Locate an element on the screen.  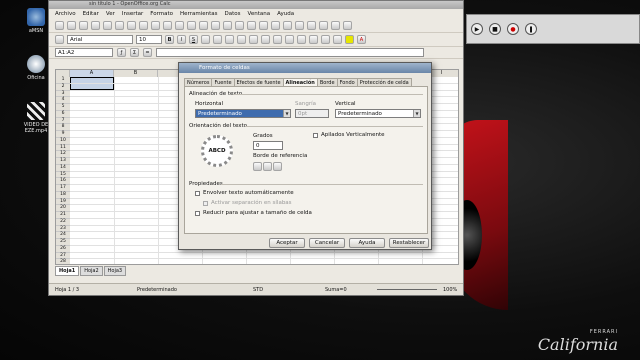
sheet-tab-hoja2: Hoja2 is located at coordinates (91, 271).